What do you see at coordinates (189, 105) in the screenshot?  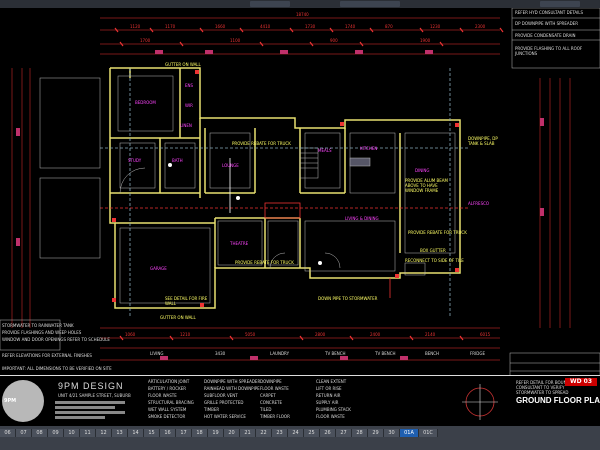 I see `room-label-wir: WIR` at bounding box center [189, 105].